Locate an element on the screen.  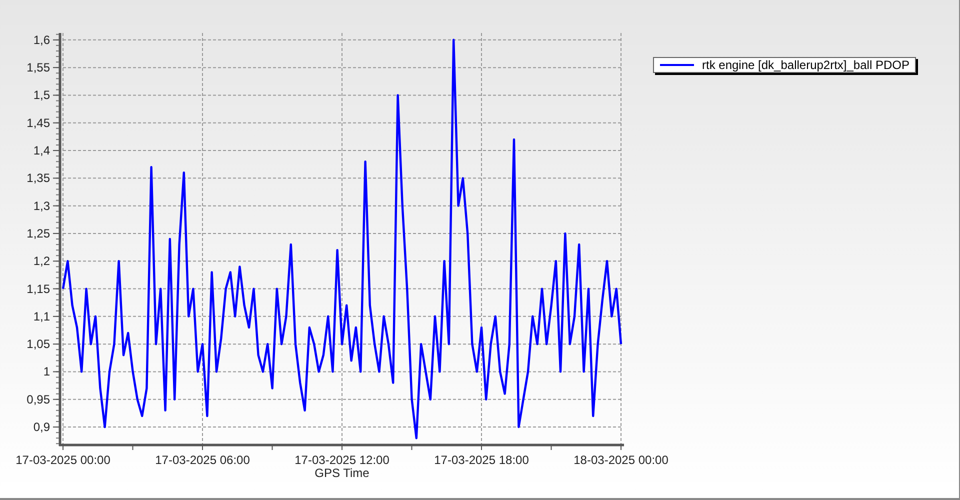
axis-tick-label: 1,5 is located at coordinates (41, 95).